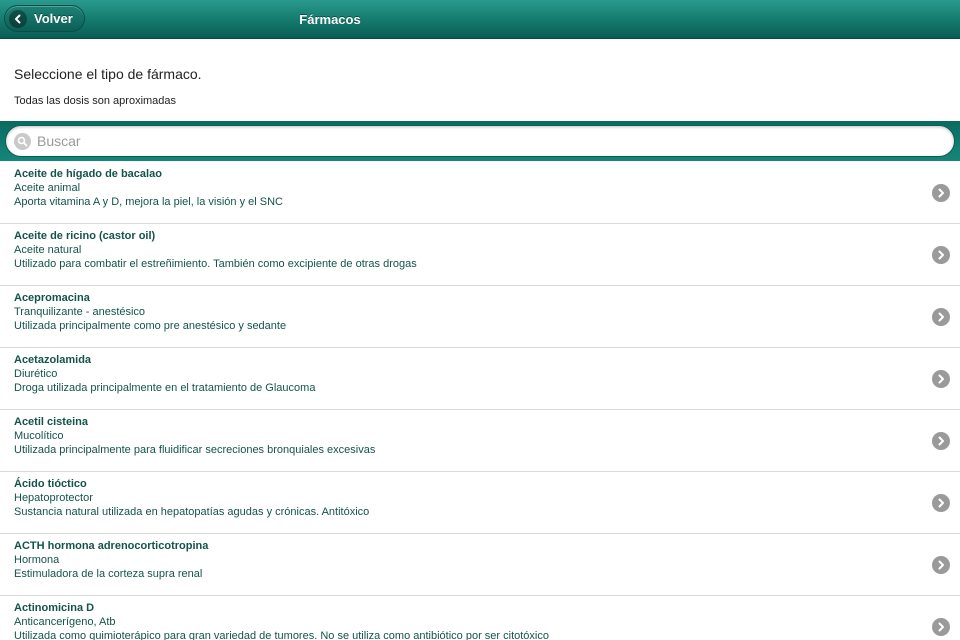 The height and width of the screenshot is (640, 960). Describe the element at coordinates (111, 546) in the screenshot. I see `drug-name: ACTH hormona adrenocorticotropina` at that location.